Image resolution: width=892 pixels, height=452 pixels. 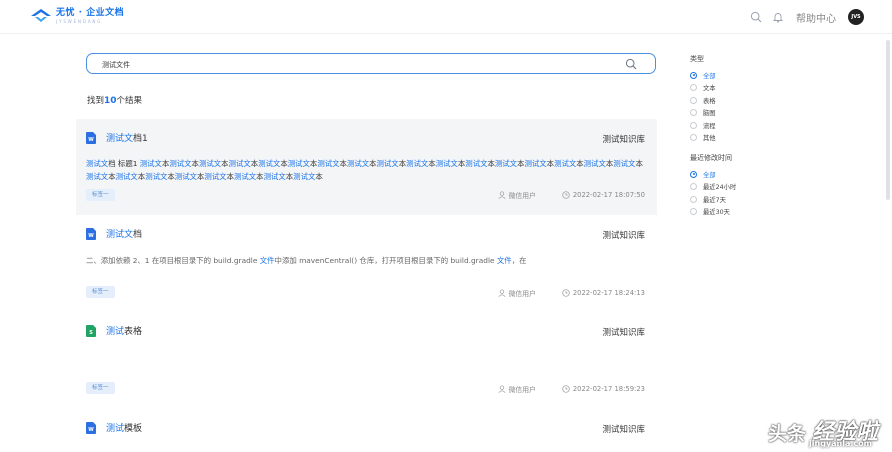 I want to click on time-filter-options: 全部 最近24小时 最近7天 最近30天, so click(x=713, y=193).